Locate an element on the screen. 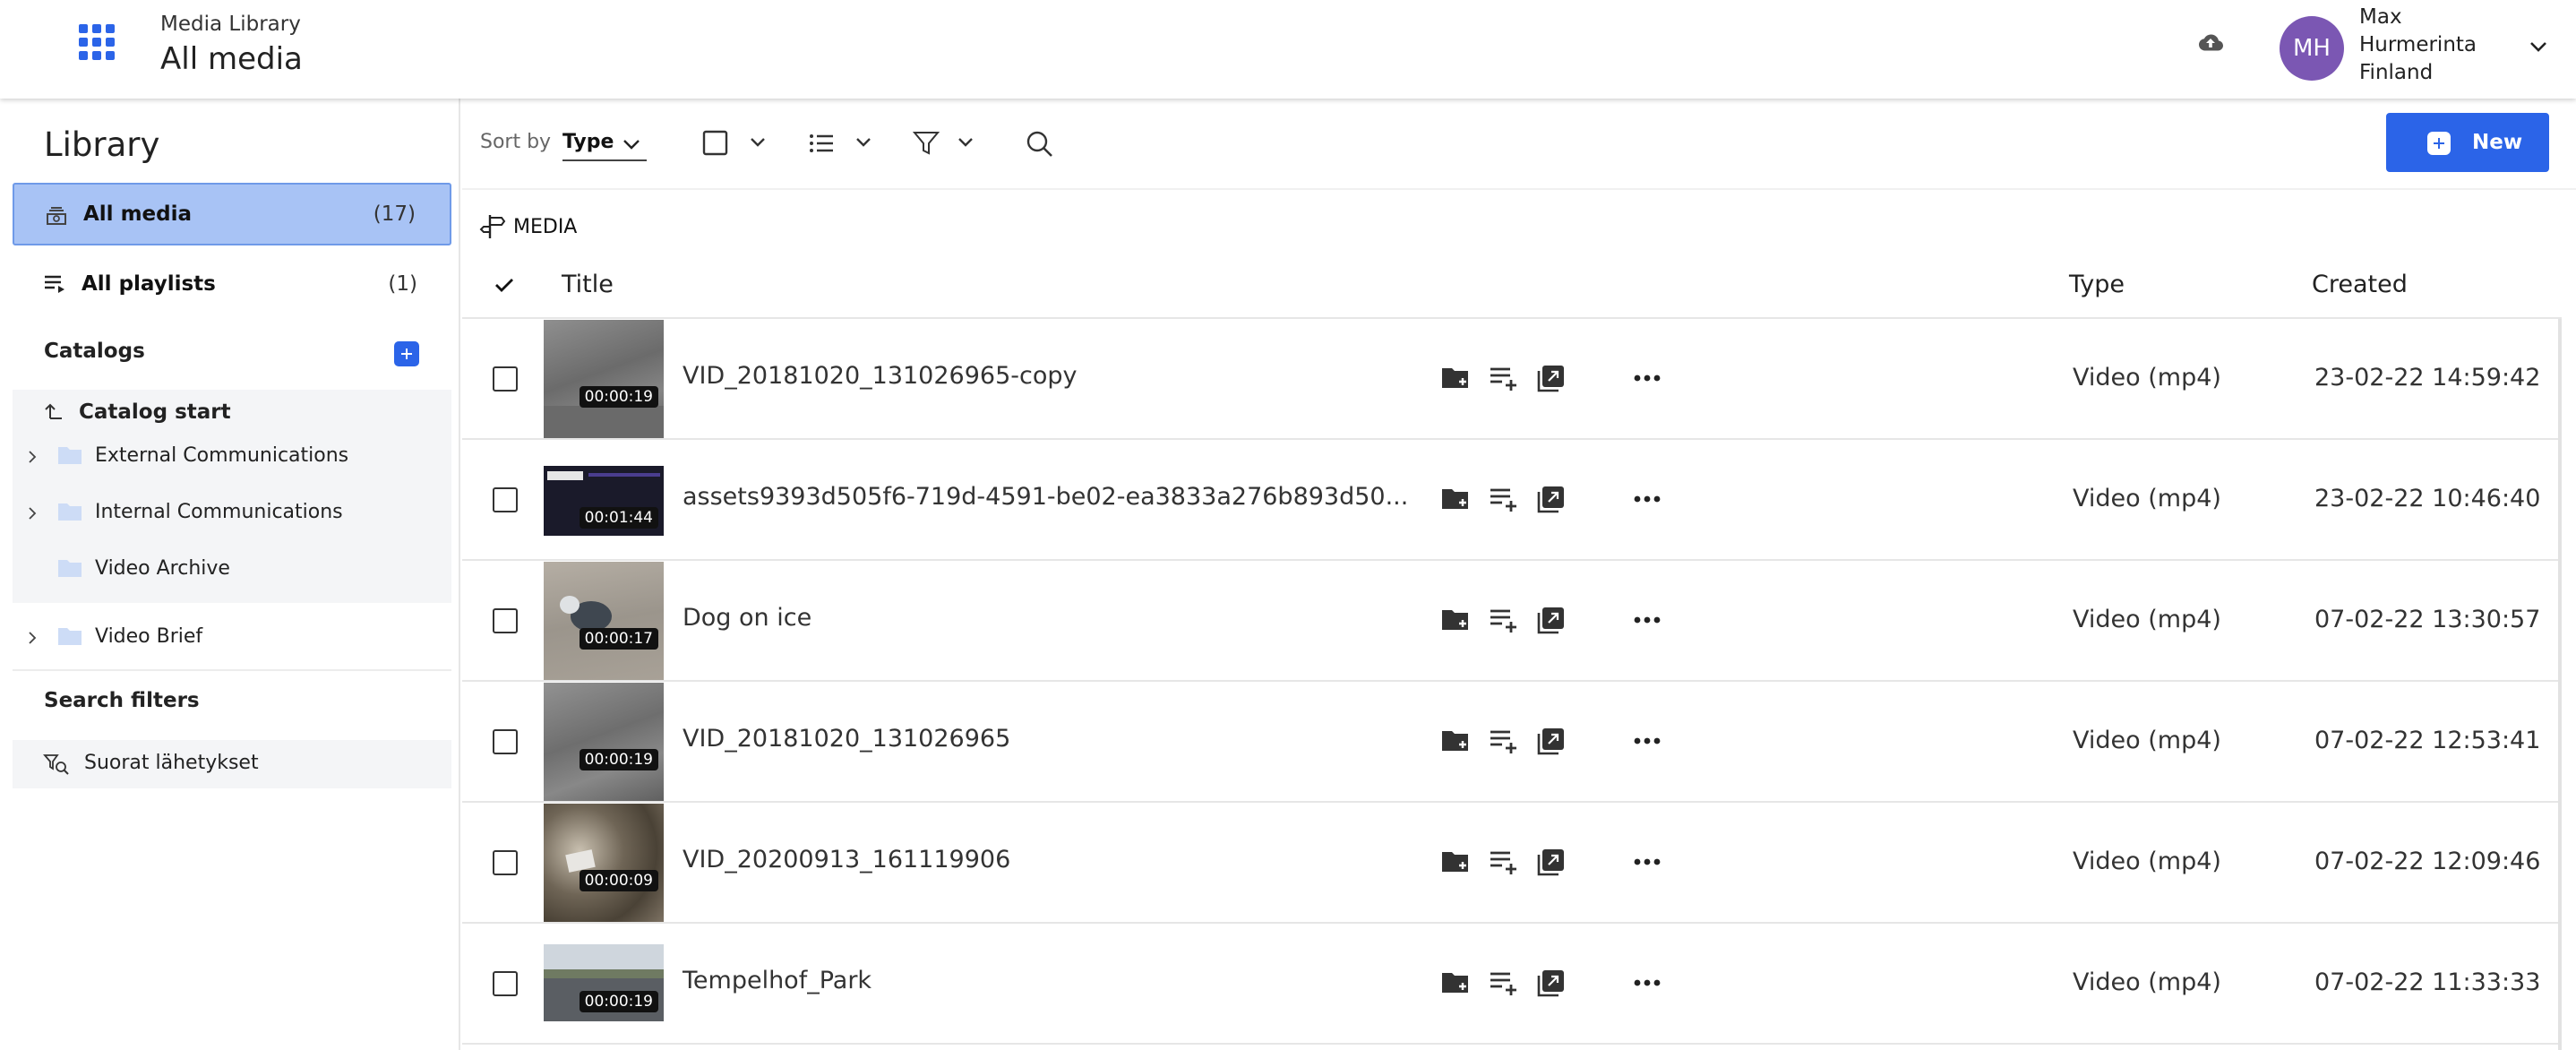 Image resolution: width=2576 pixels, height=1050 pixels. catalog-item-internal-communications: Internal Communications is located at coordinates (232, 514).